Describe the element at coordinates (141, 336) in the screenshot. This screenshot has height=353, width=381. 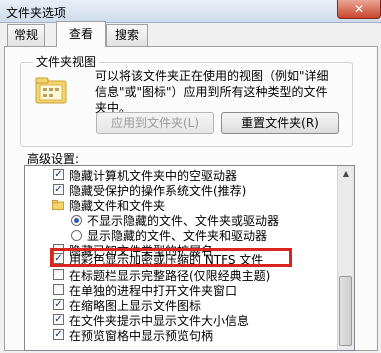
I see `setting-label: 在预览窗格中显示预览句柄` at that location.